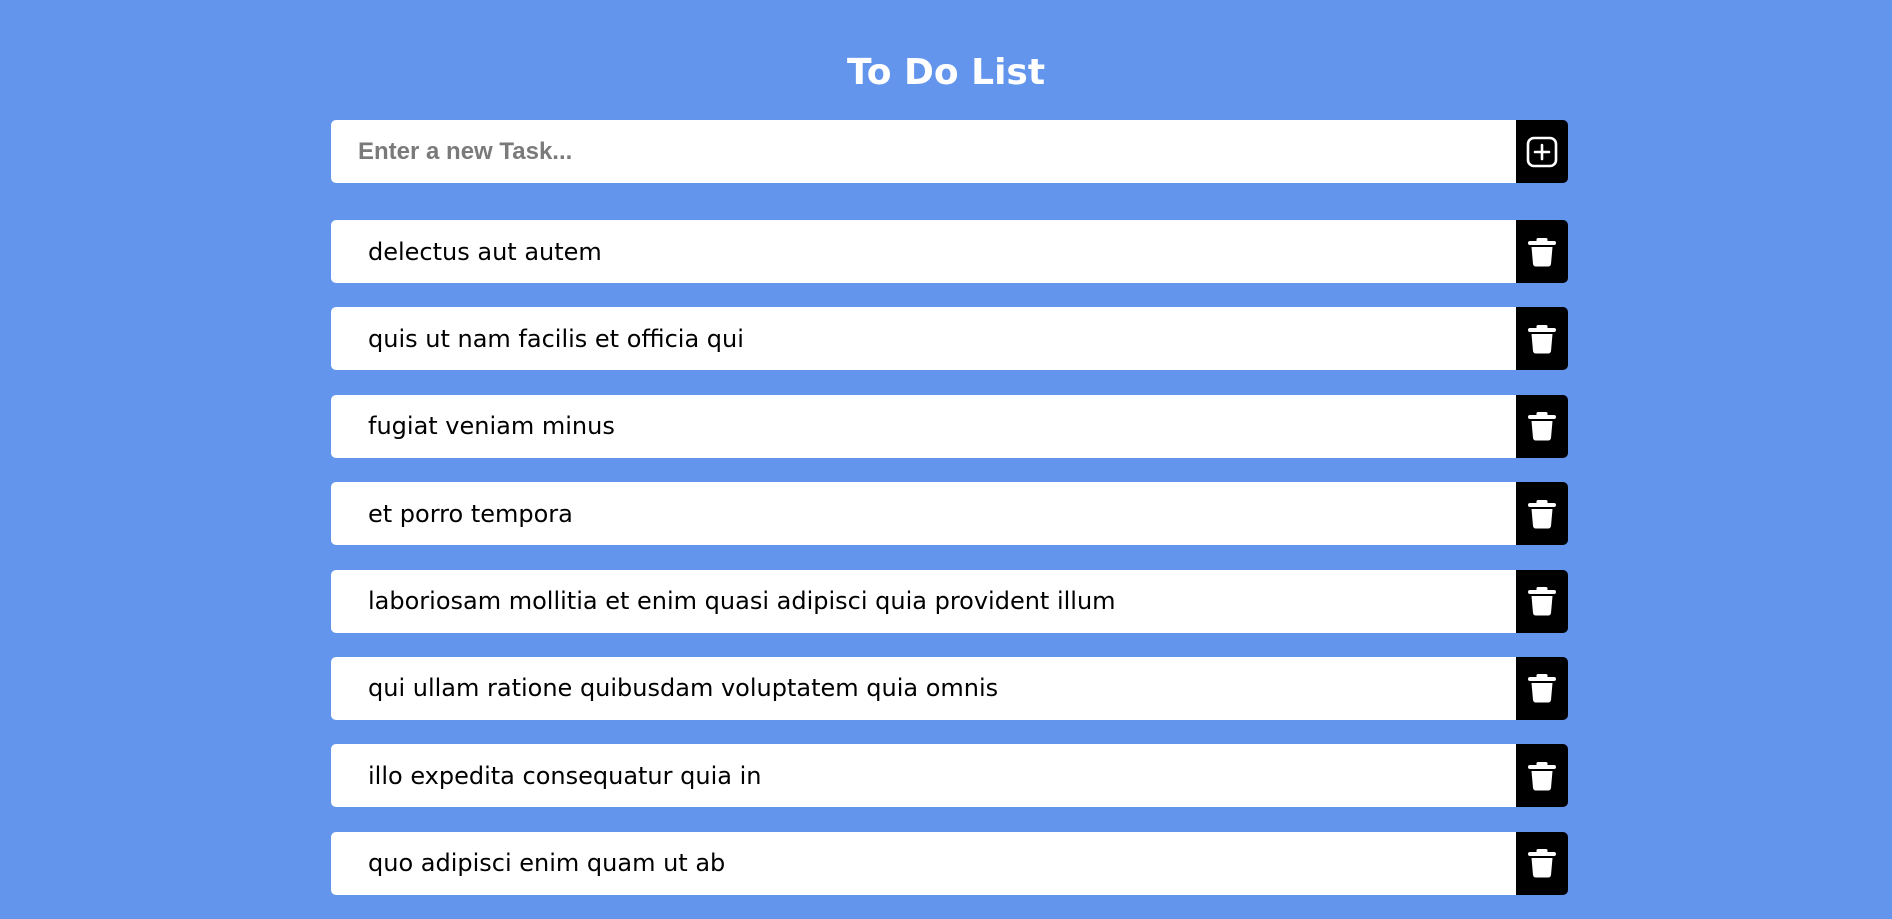 The height and width of the screenshot is (919, 1892). I want to click on task-item: quis ut nam facilis et officia qui, so click(949, 339).